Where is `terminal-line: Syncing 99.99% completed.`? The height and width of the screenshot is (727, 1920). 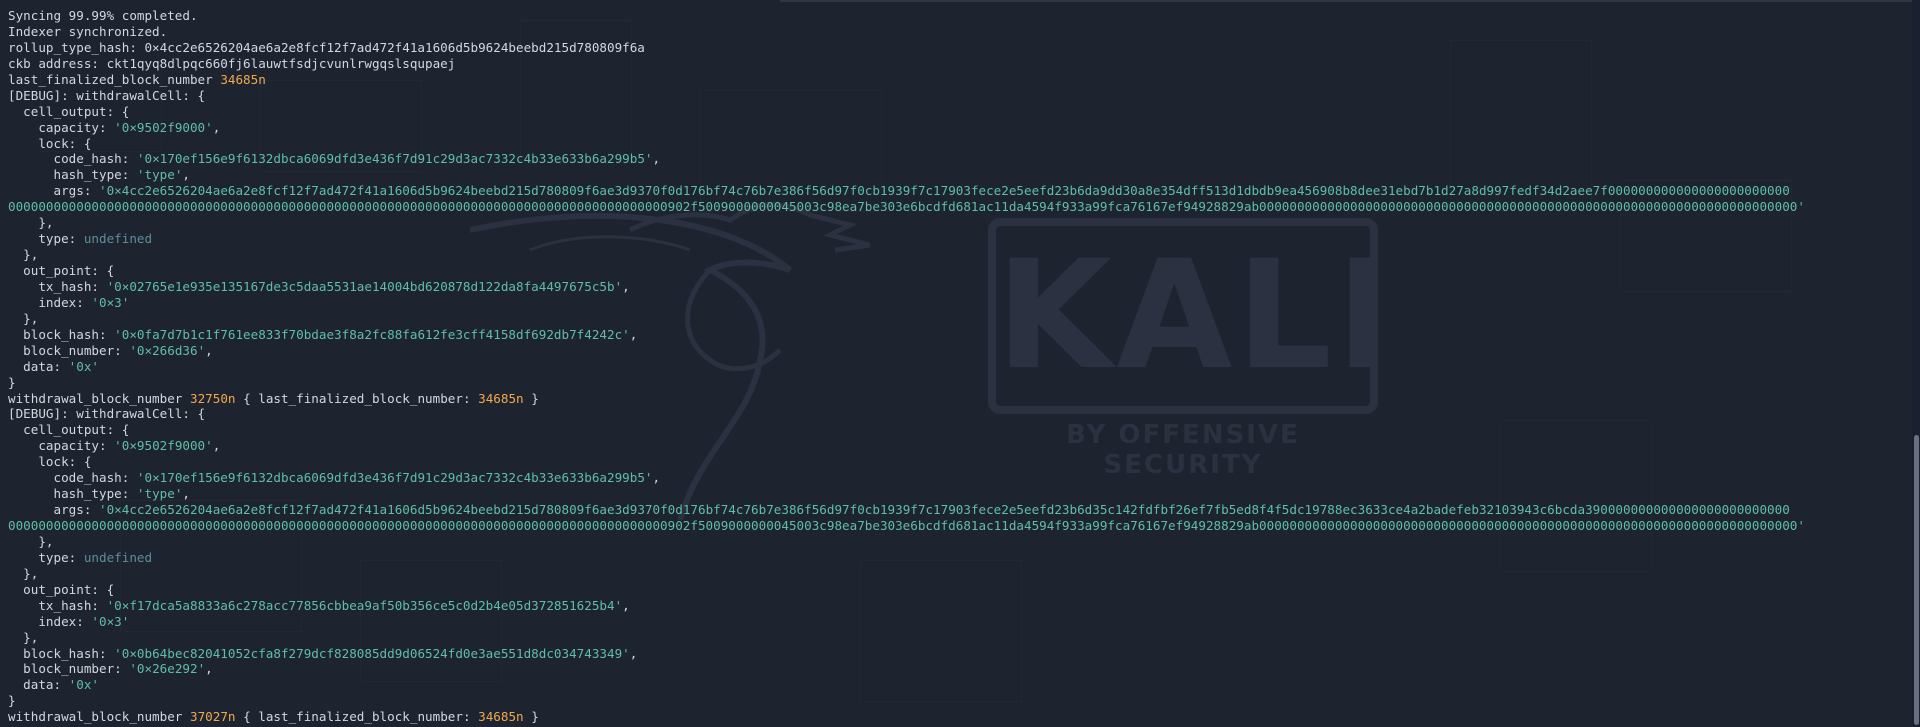 terminal-line: Syncing 99.99% completed. is located at coordinates (958, 16).